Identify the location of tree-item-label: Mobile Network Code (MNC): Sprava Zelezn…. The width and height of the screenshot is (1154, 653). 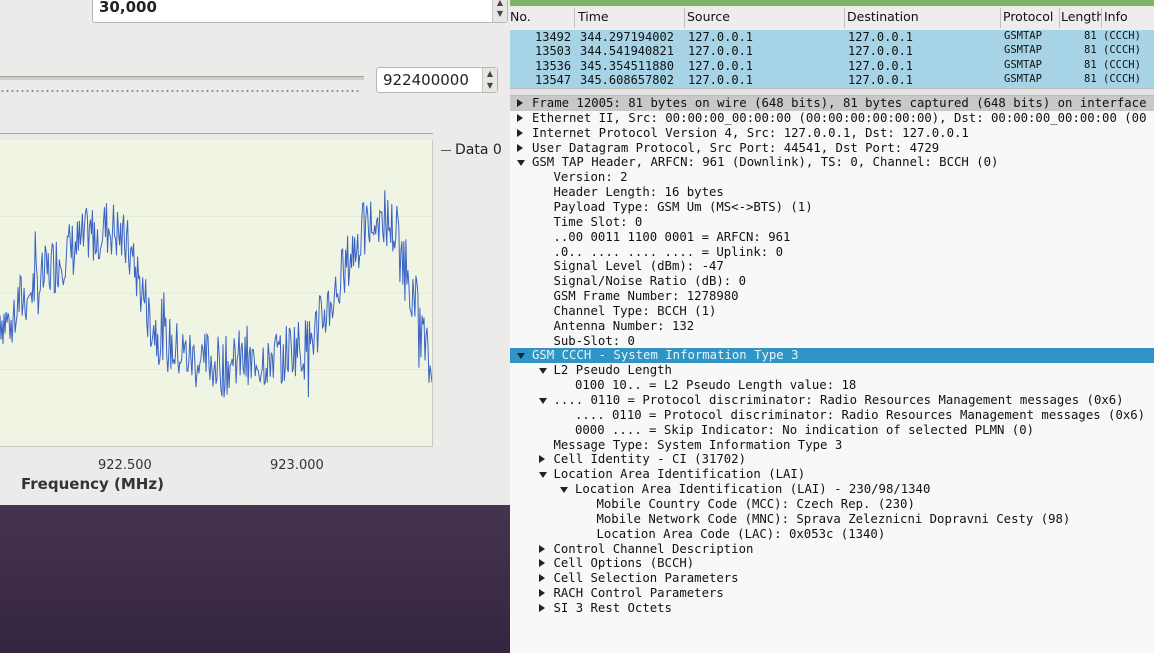
(833, 518).